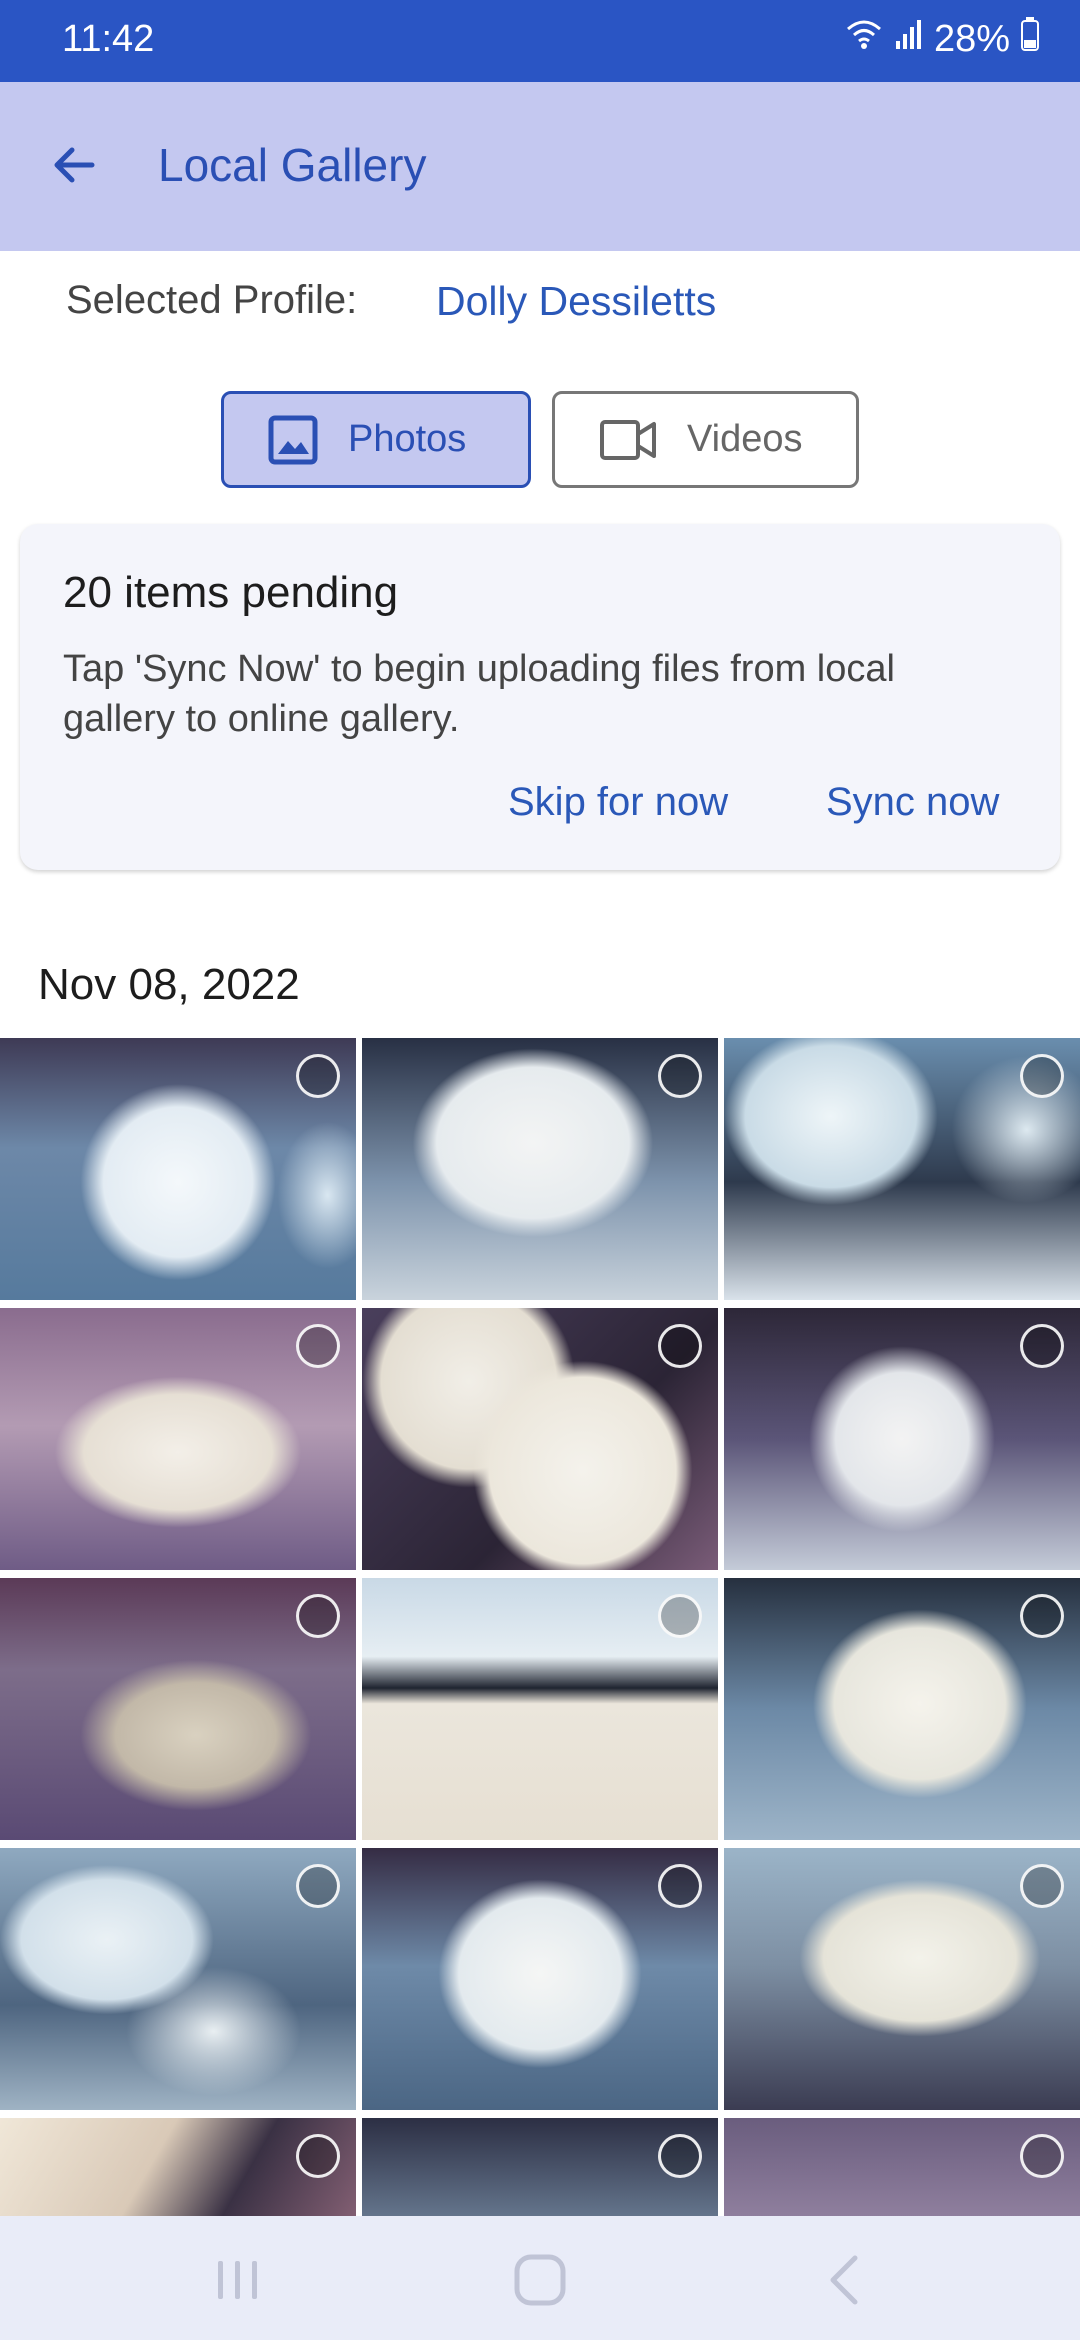 The image size is (1080, 2340). I want to click on recents-icon, so click(238, 2280).